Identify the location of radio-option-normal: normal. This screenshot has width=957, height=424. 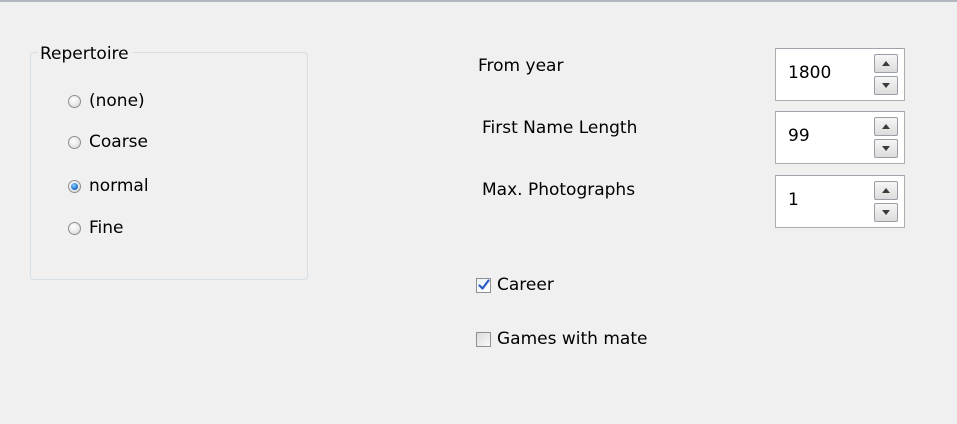
(108, 186).